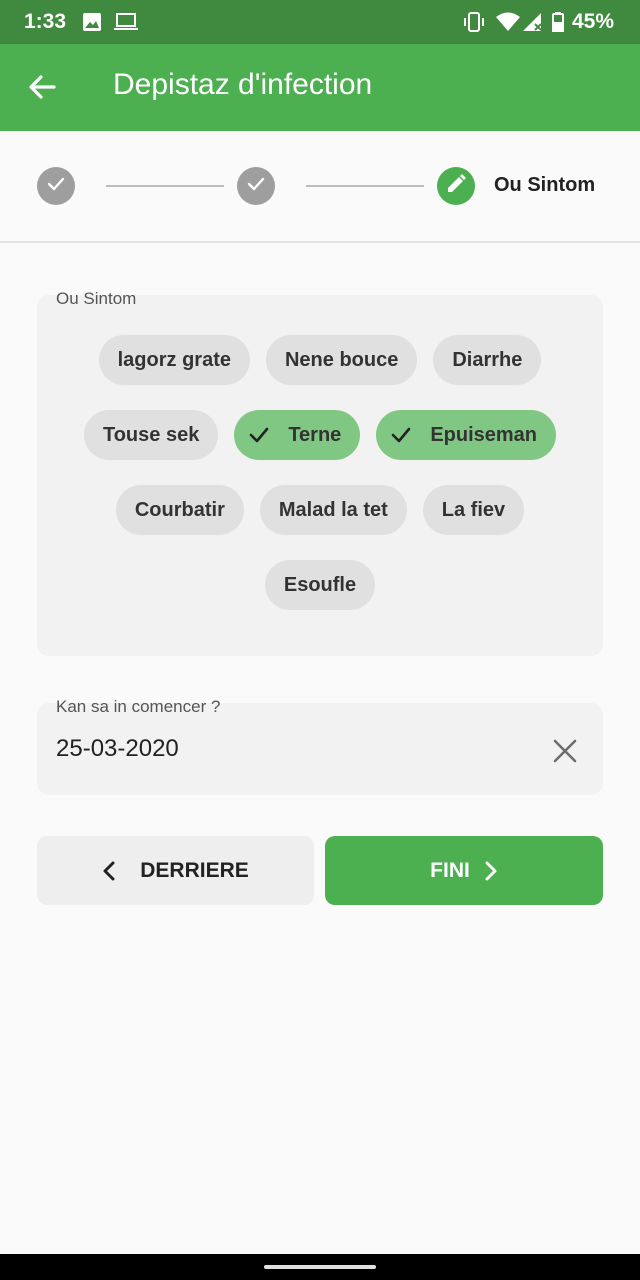 The image size is (640, 1280). I want to click on back-button-label: DERRIERE, so click(194, 870).